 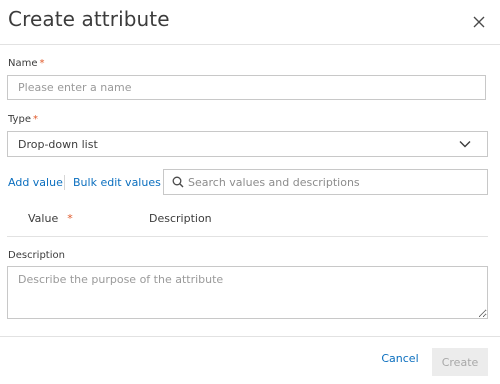 What do you see at coordinates (36, 255) in the screenshot?
I see `description-label: Description` at bounding box center [36, 255].